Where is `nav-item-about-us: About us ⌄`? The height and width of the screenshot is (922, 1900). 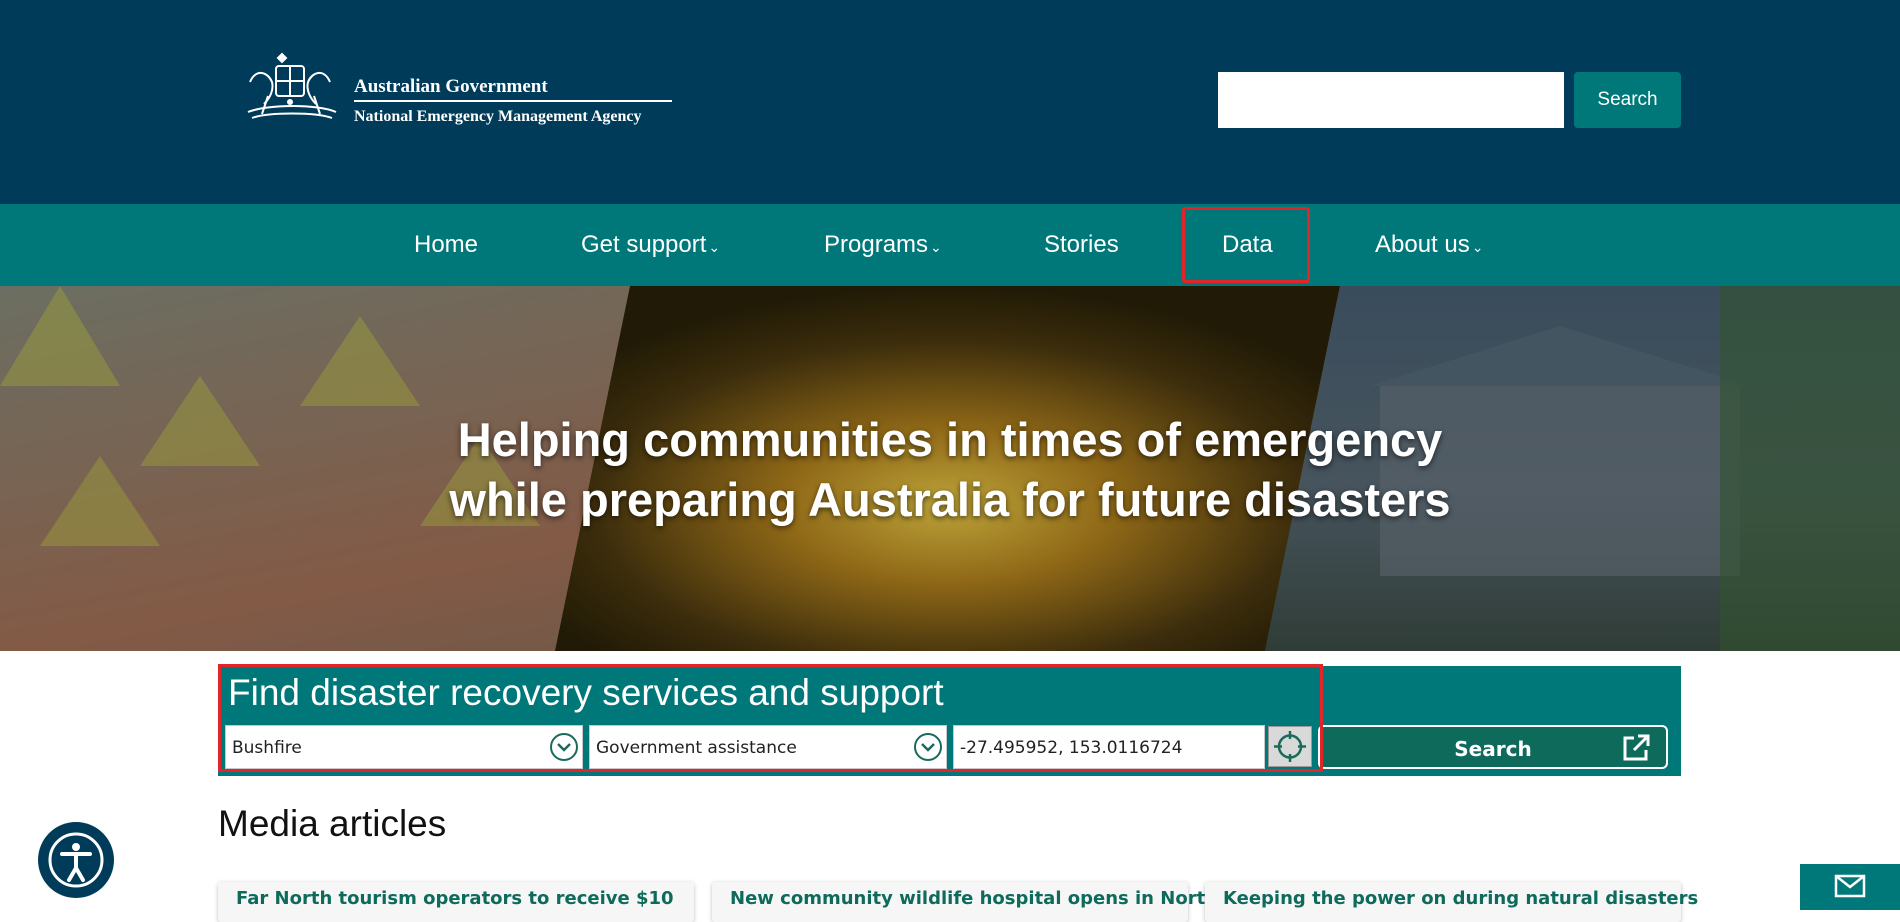 nav-item-about-us: About us ⌄ is located at coordinates (1429, 245).